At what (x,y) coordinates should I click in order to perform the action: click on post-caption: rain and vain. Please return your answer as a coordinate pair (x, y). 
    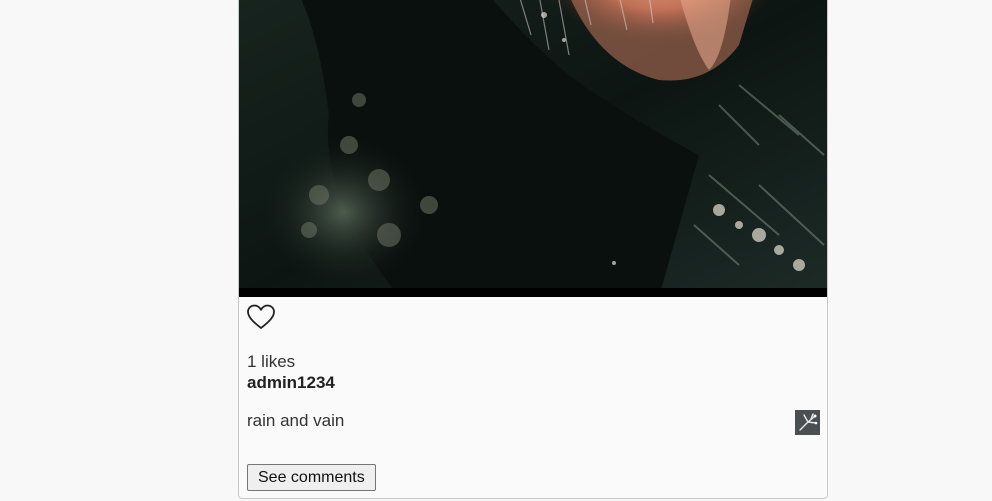
    Looking at the image, I should click on (296, 420).